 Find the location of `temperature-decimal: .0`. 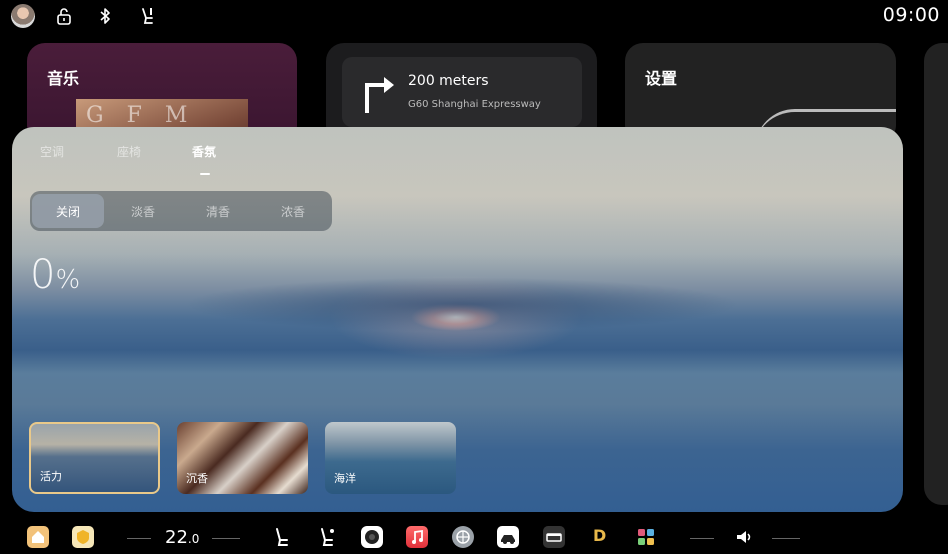

temperature-decimal: .0 is located at coordinates (193, 539).